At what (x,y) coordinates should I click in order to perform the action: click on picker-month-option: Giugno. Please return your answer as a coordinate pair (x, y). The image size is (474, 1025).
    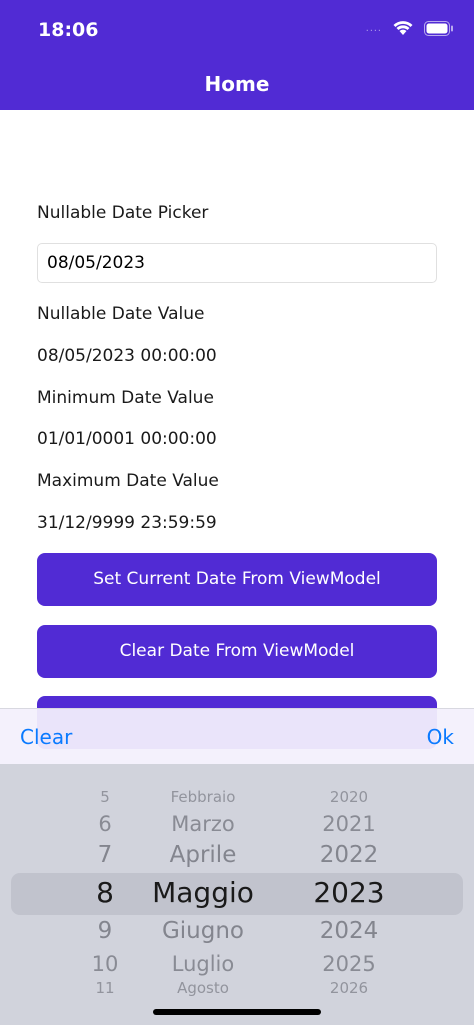
    Looking at the image, I should click on (203, 931).